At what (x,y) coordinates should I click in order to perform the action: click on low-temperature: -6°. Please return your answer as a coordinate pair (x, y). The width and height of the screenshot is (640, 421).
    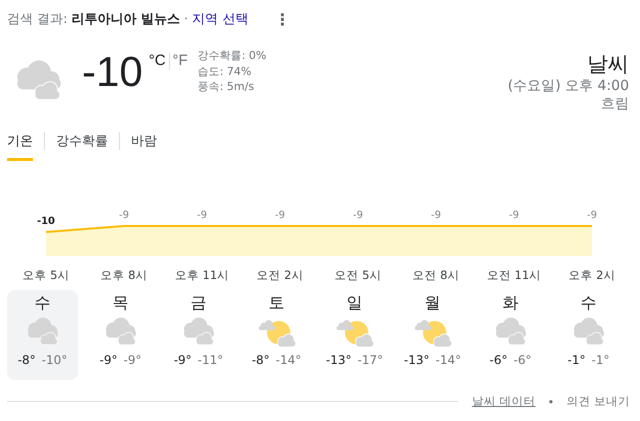
    Looking at the image, I should click on (523, 360).